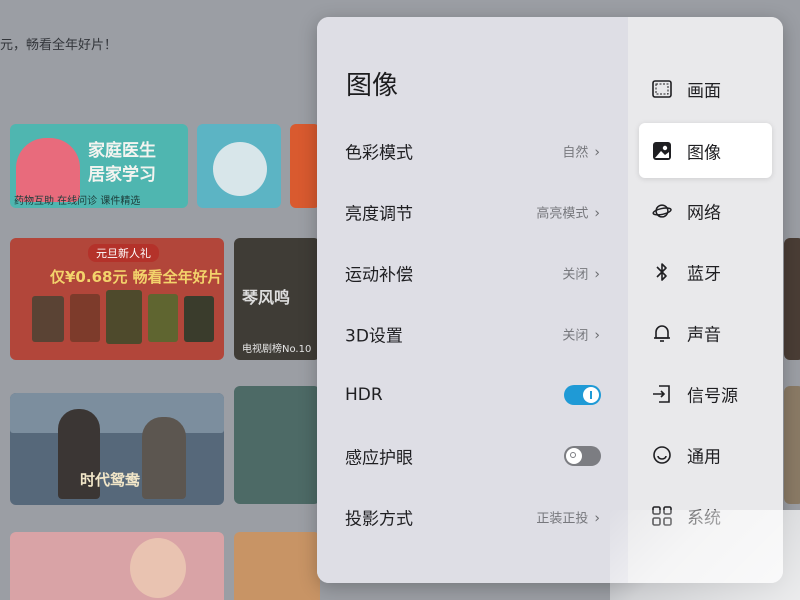  Describe the element at coordinates (305, 166) in the screenshot. I see `tile-orange` at that location.